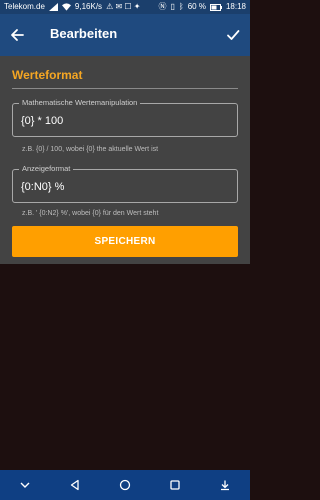  Describe the element at coordinates (215, 7) in the screenshot. I see `battery-icon` at that location.